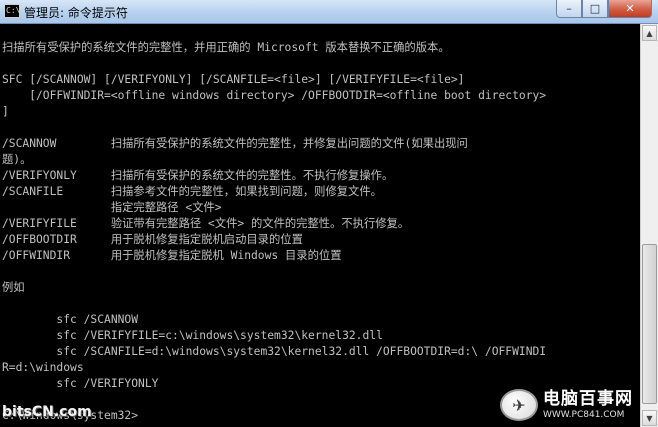 Image resolution: width=658 pixels, height=427 pixels. I want to click on console-line: /OFFBOOTDIR 用于脱机修复指定脱机启动目录的位置, so click(152, 239).